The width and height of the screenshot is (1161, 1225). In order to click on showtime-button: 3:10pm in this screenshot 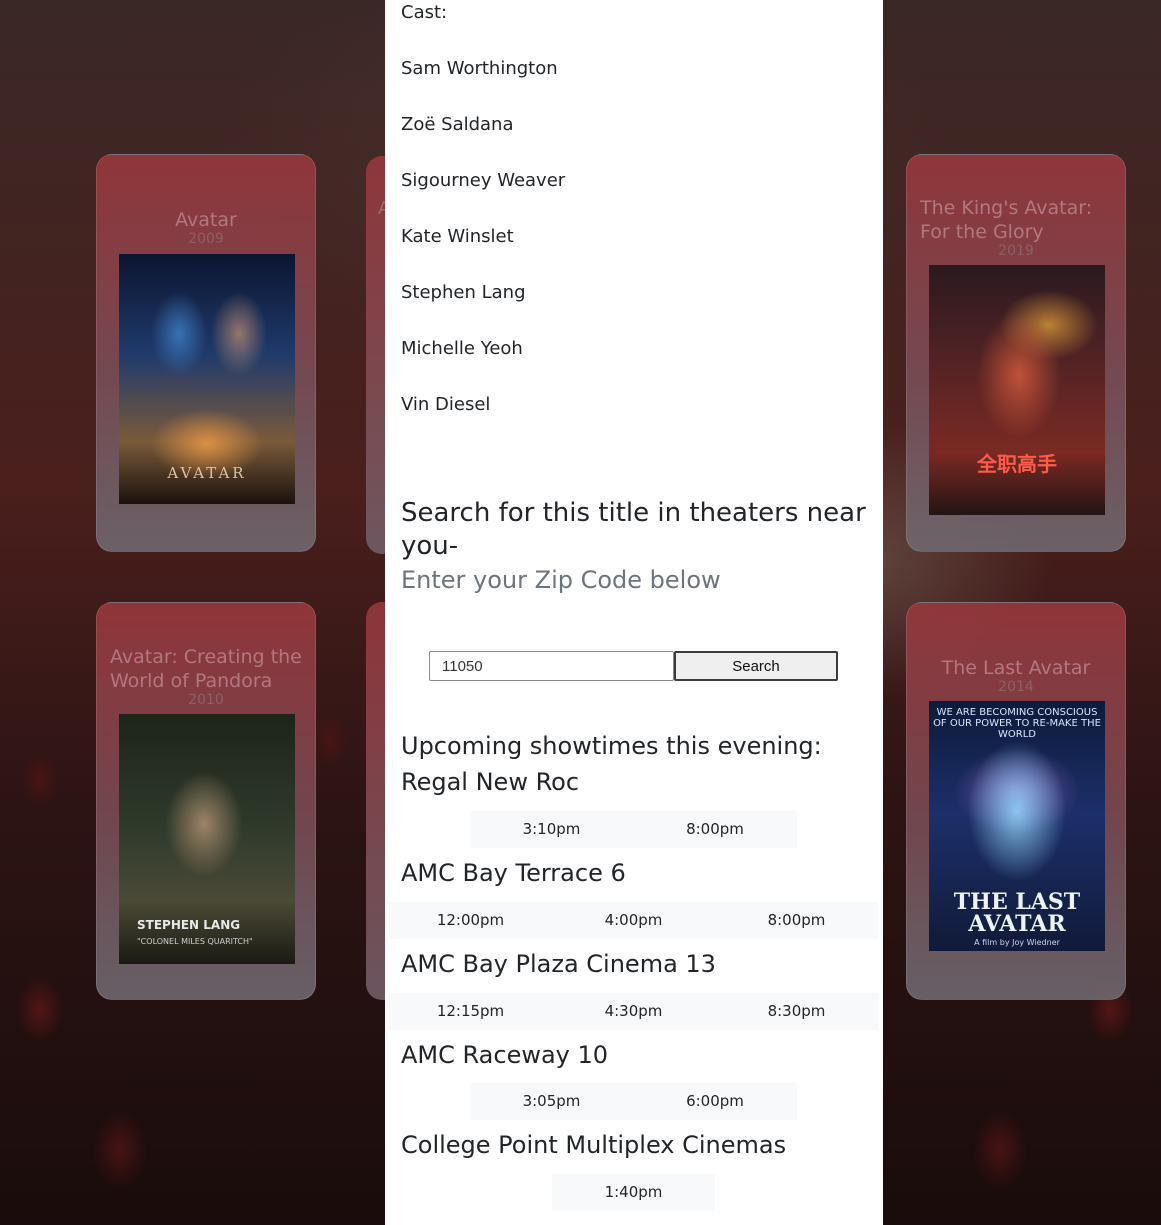, I will do `click(551, 829)`.